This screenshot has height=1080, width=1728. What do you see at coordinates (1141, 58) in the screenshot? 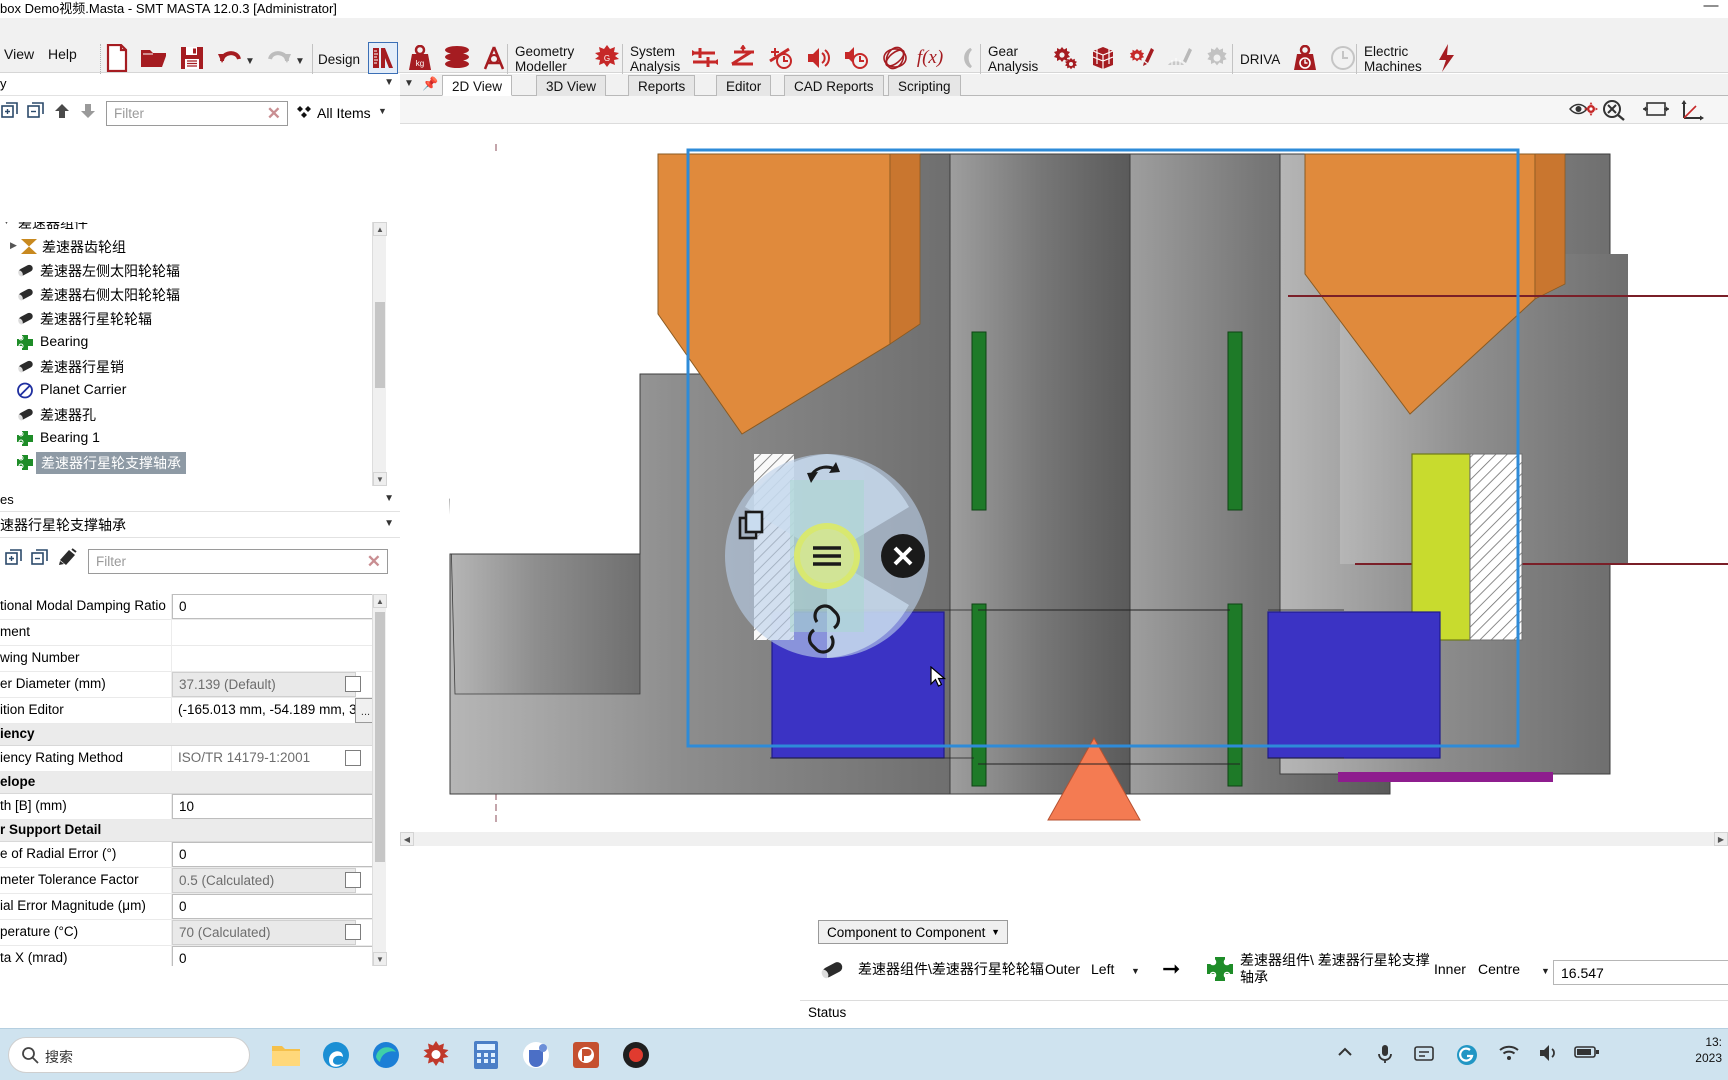
I see `gear-cutter-icon` at bounding box center [1141, 58].